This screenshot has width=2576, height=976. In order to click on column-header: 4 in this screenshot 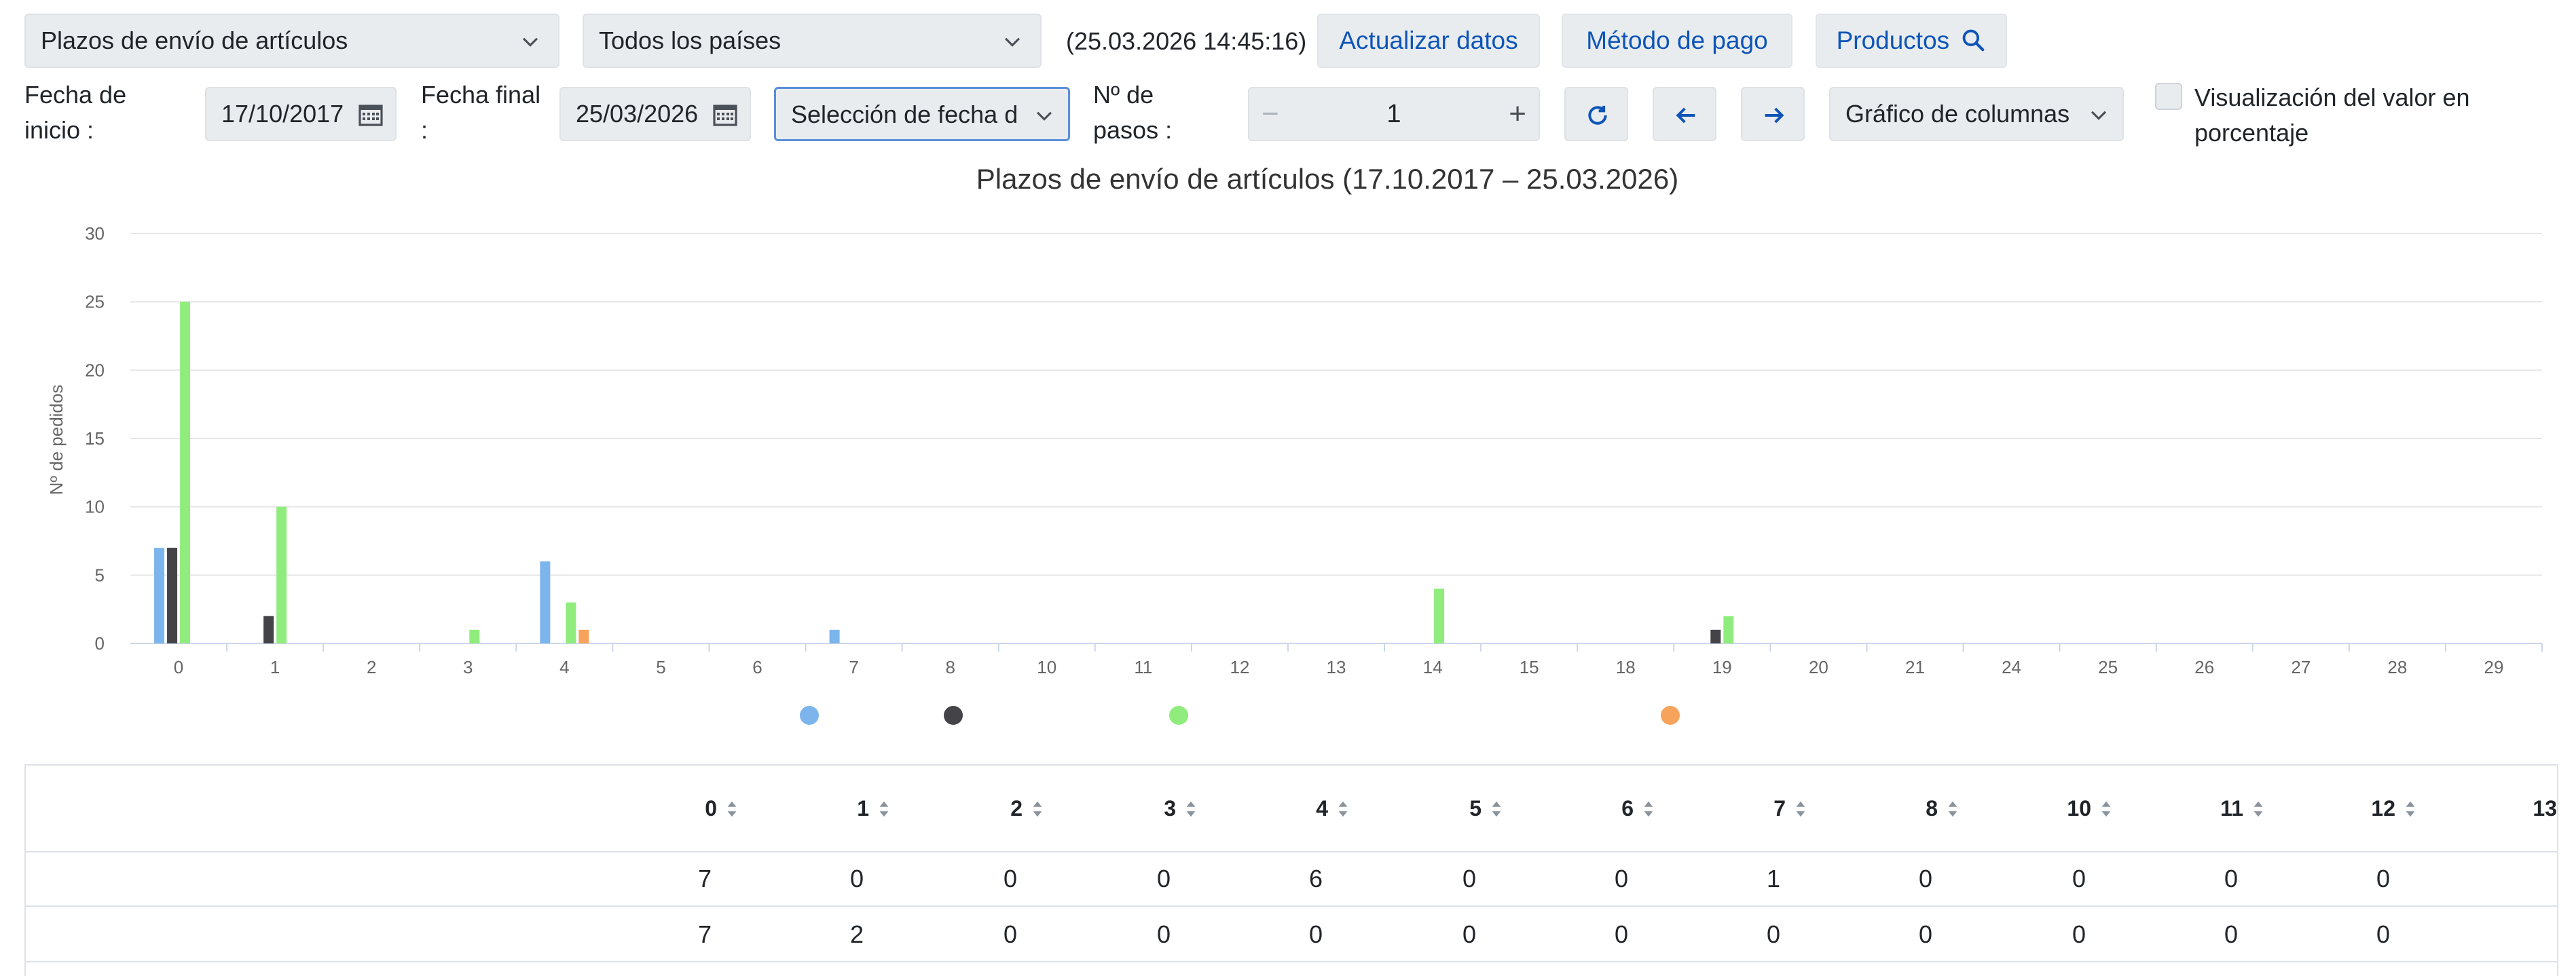, I will do `click(1332, 809)`.